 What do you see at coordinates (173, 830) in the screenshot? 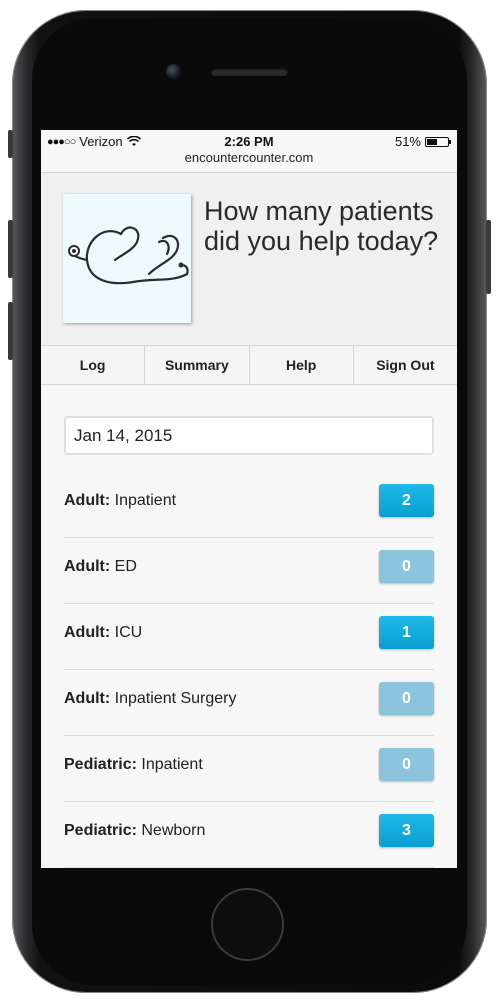
I see `encounter-type: Newborn` at bounding box center [173, 830].